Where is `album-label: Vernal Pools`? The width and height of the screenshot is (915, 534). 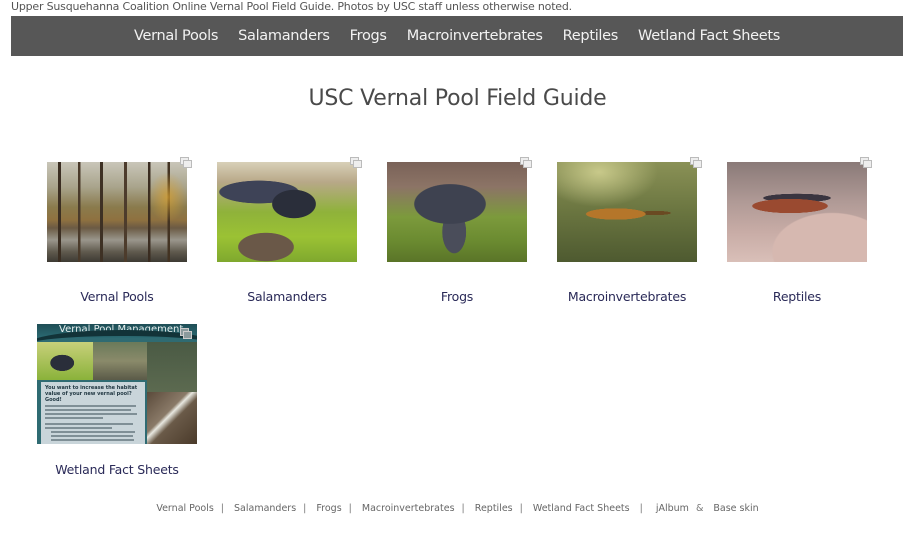 album-label: Vernal Pools is located at coordinates (117, 296).